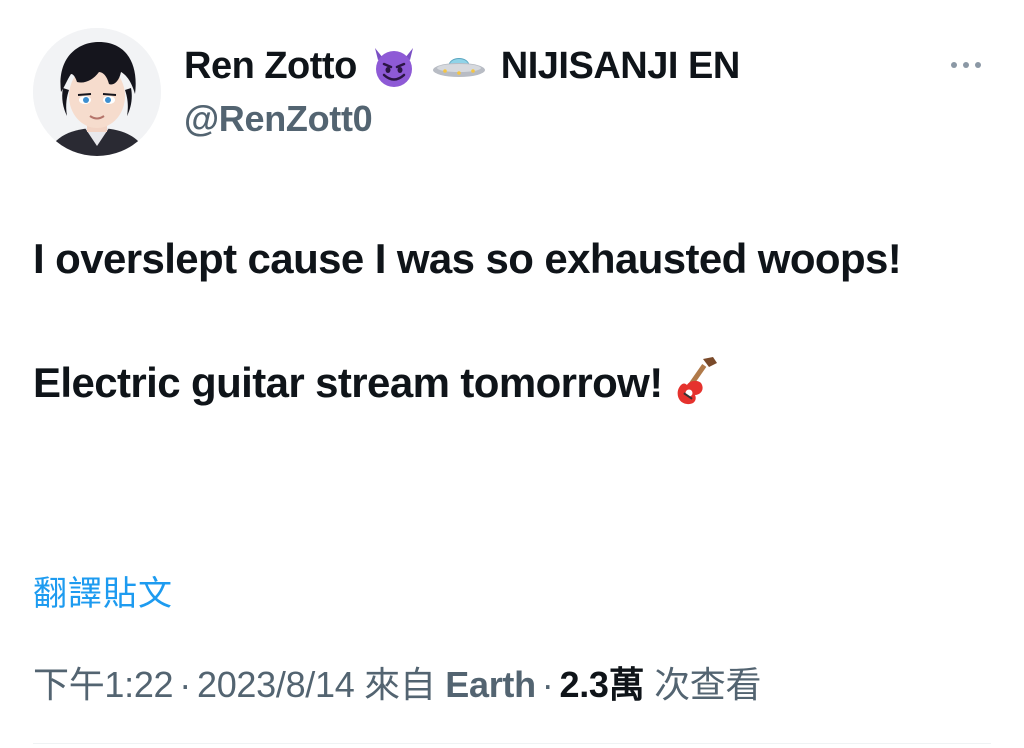 The image size is (1024, 748). I want to click on post-date: 2023/8/14, so click(276, 684).